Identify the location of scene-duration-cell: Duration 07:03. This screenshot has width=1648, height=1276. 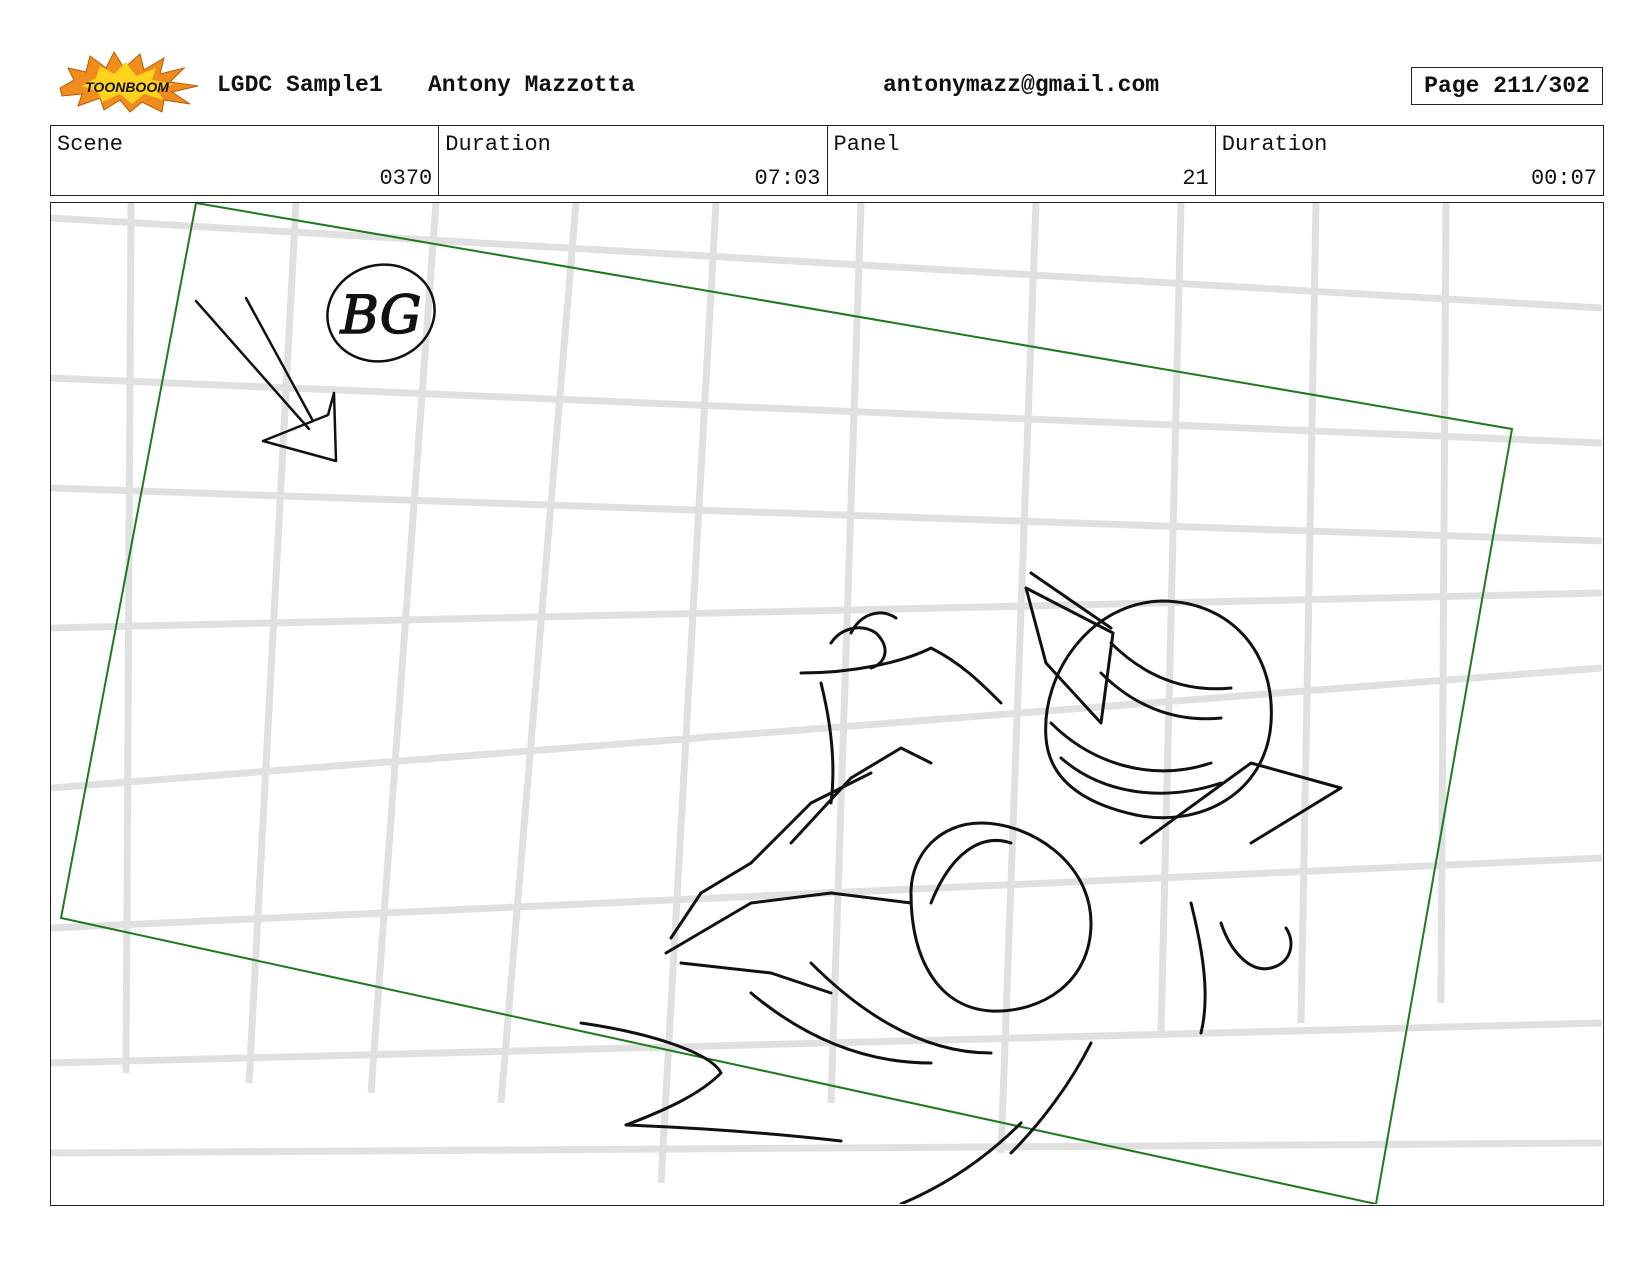
(633, 160).